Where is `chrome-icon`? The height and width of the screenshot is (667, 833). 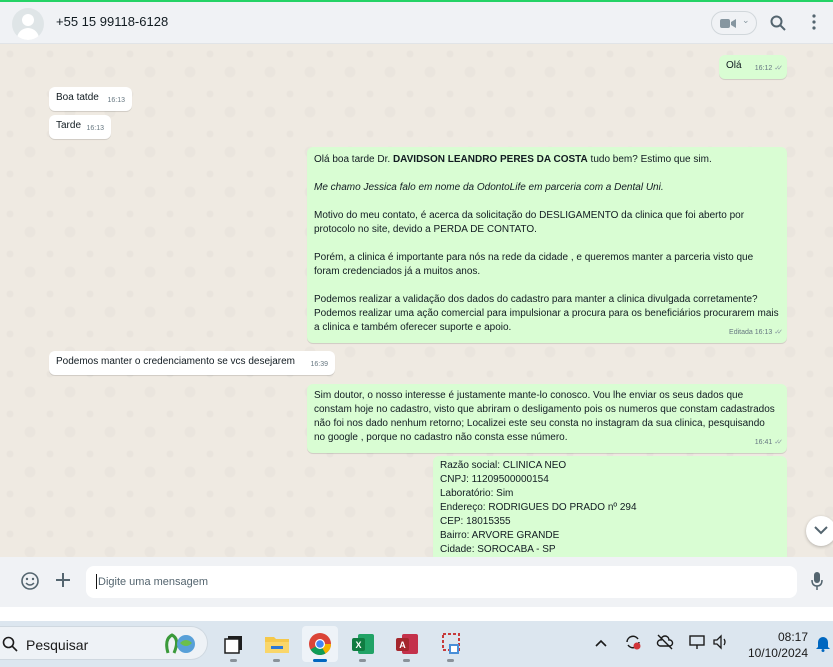 chrome-icon is located at coordinates (320, 644).